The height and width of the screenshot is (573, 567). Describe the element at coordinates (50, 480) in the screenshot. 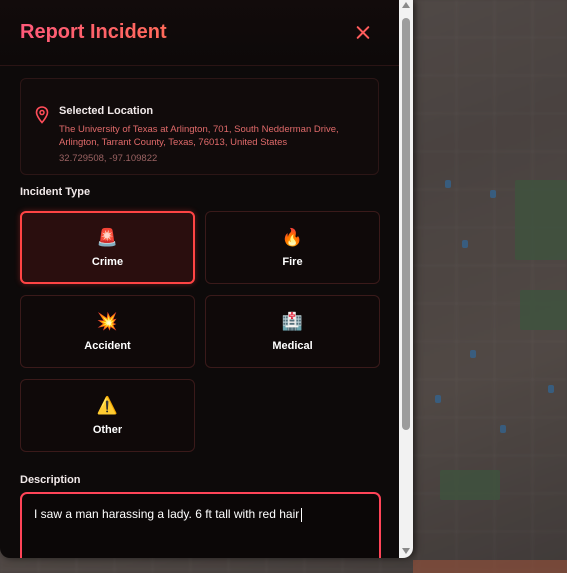

I see `description-label: Description` at that location.